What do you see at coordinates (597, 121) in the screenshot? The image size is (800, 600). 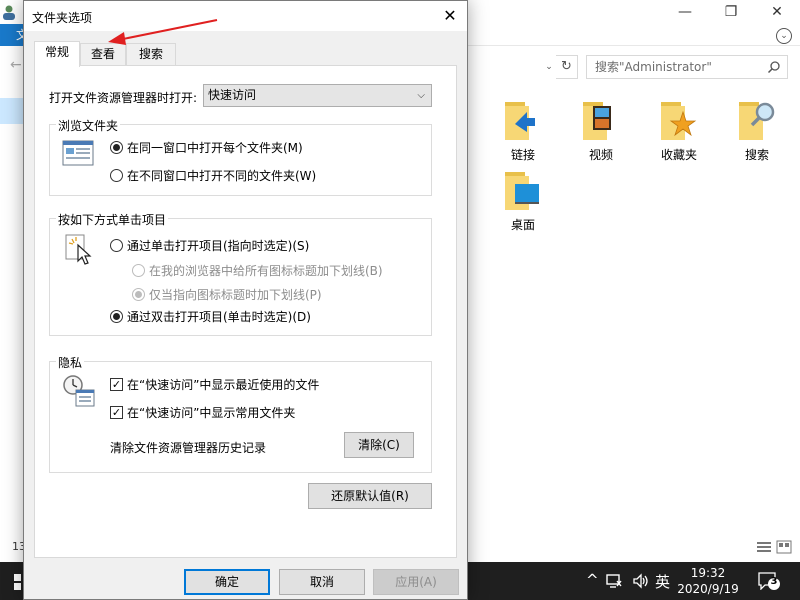 I see `videos-folder-icon` at bounding box center [597, 121].